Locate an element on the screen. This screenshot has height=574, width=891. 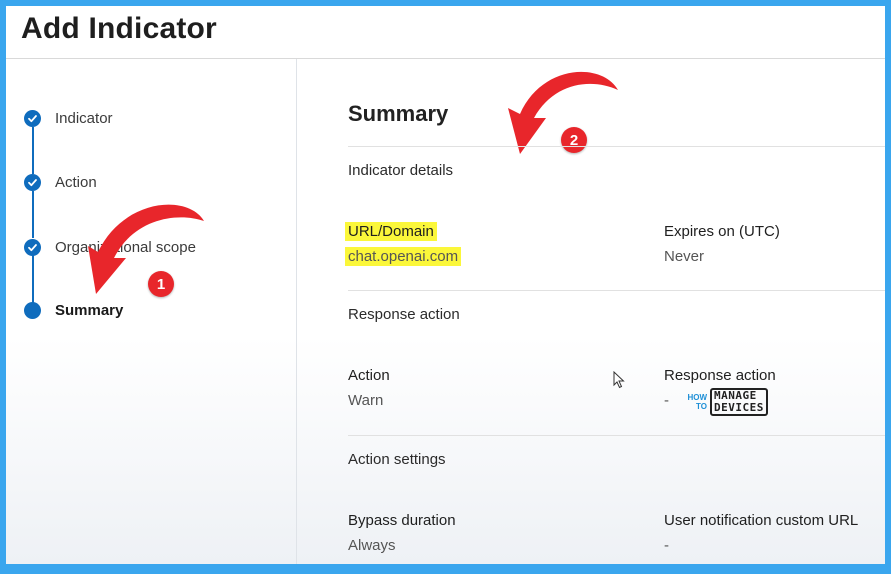
step-action: Action is located at coordinates (60, 182).